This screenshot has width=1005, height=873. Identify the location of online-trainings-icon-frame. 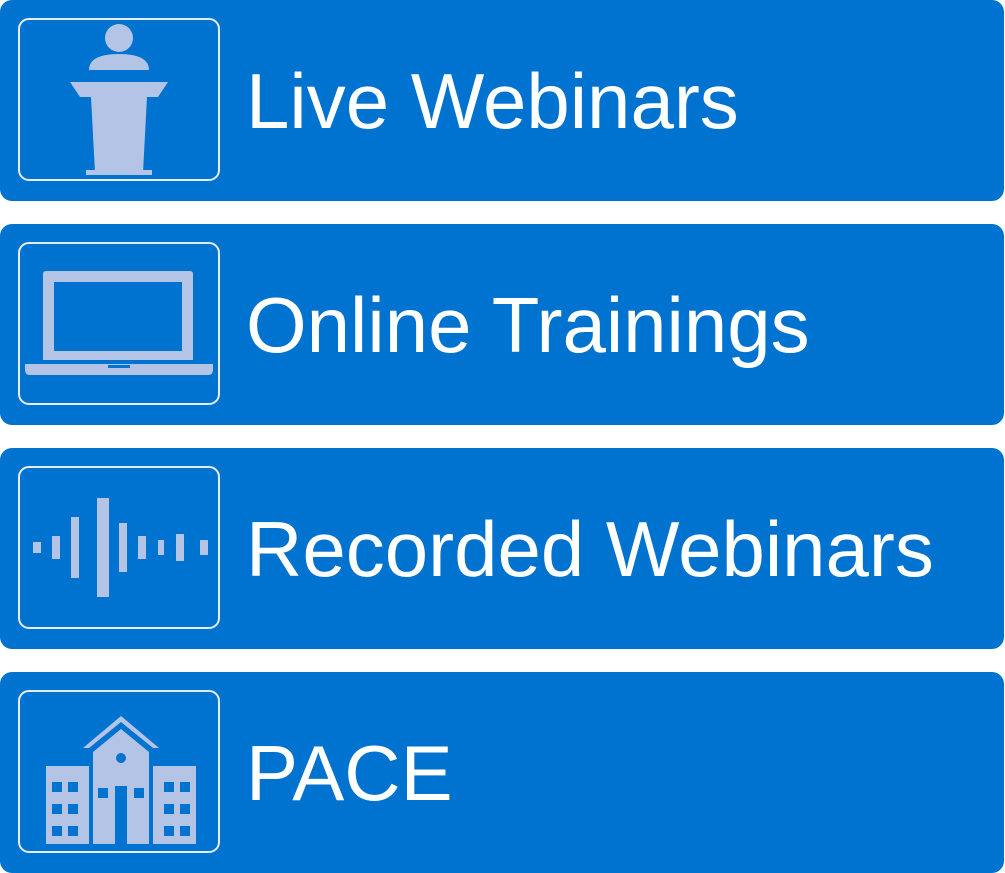
(119, 323).